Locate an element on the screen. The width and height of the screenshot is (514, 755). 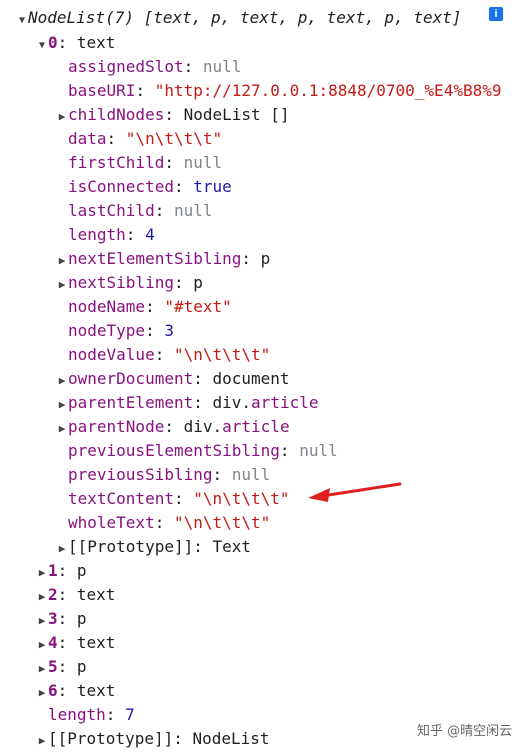
property-key: length is located at coordinates (97, 234).